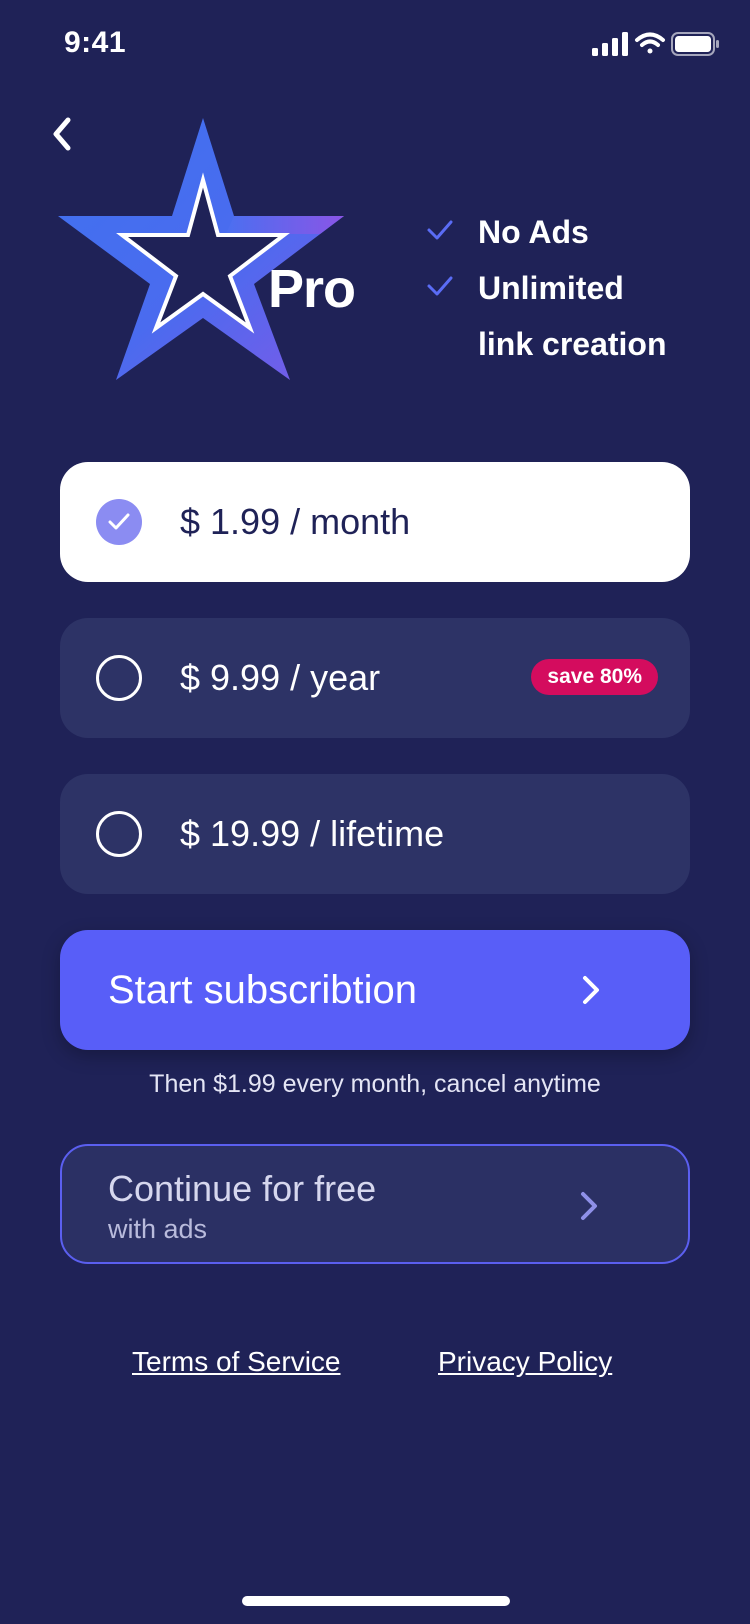 This screenshot has height=1624, width=750. What do you see at coordinates (695, 44) in the screenshot?
I see `battery-icon` at bounding box center [695, 44].